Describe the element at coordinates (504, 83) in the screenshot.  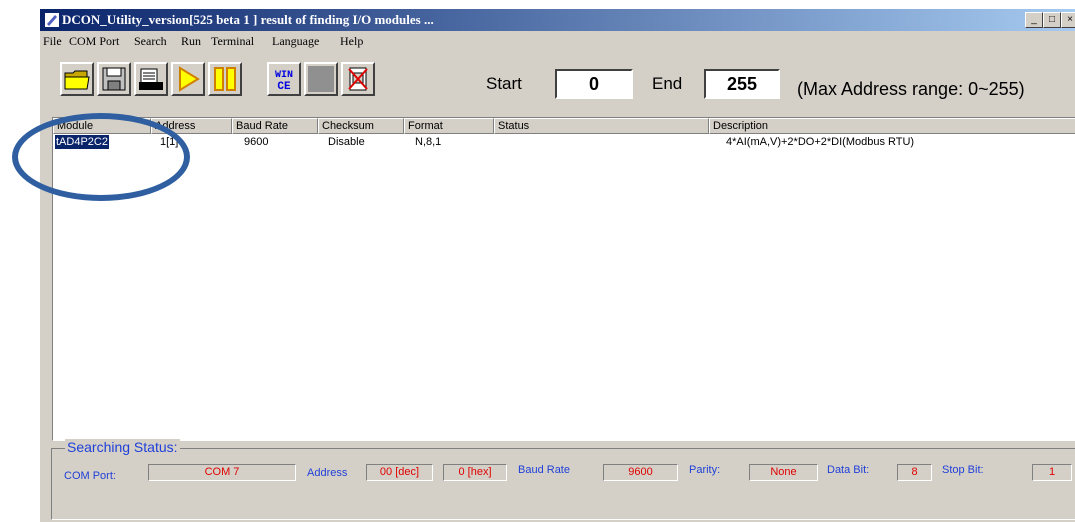
I see `start-label: Start` at that location.